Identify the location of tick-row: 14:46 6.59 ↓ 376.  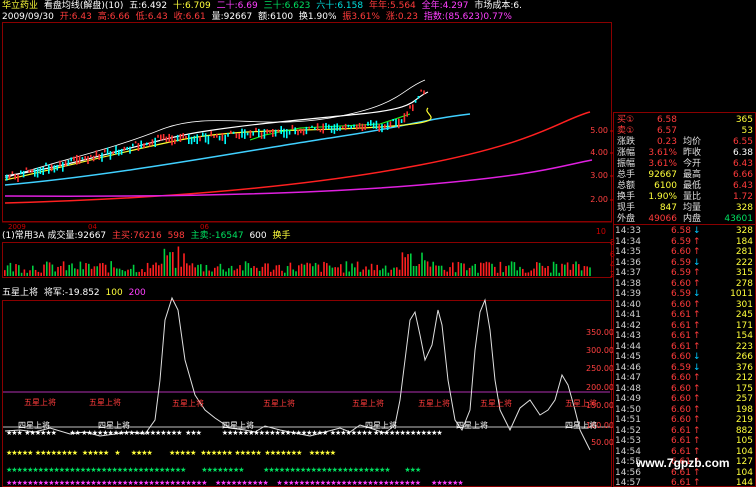
(684, 368).